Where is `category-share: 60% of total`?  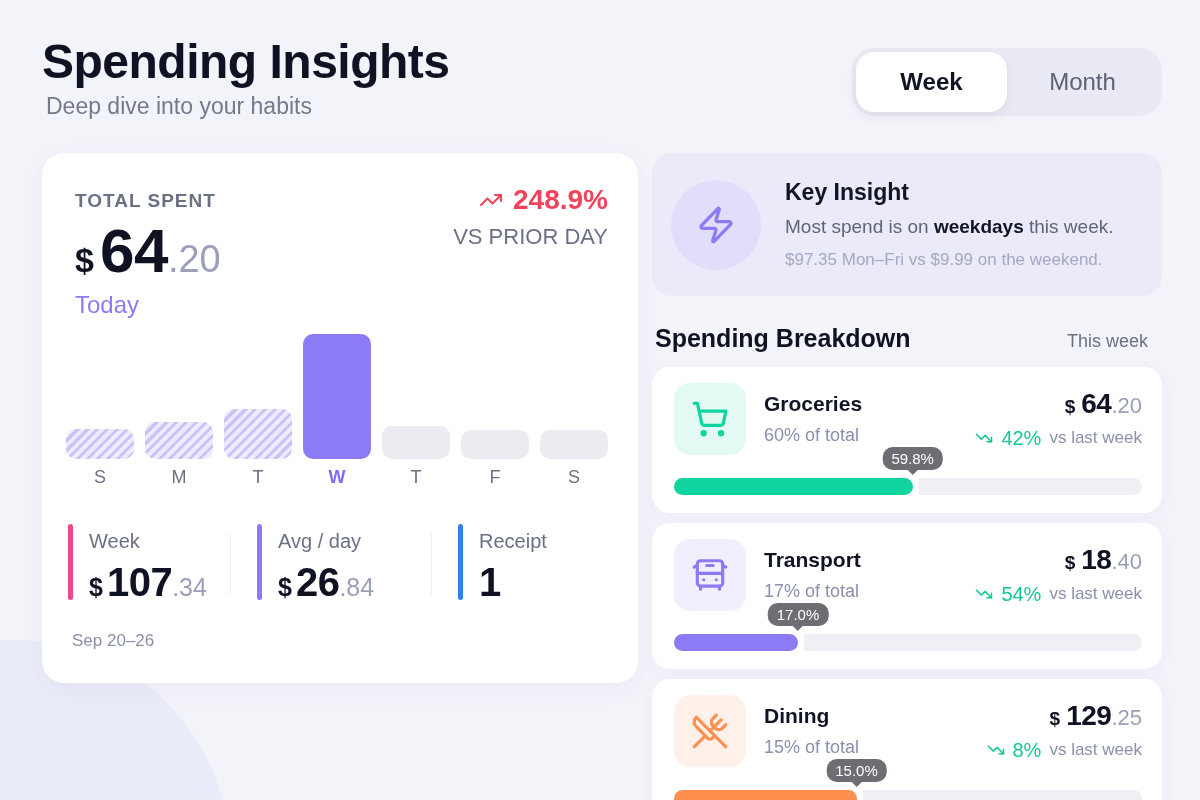
category-share: 60% of total is located at coordinates (812, 436).